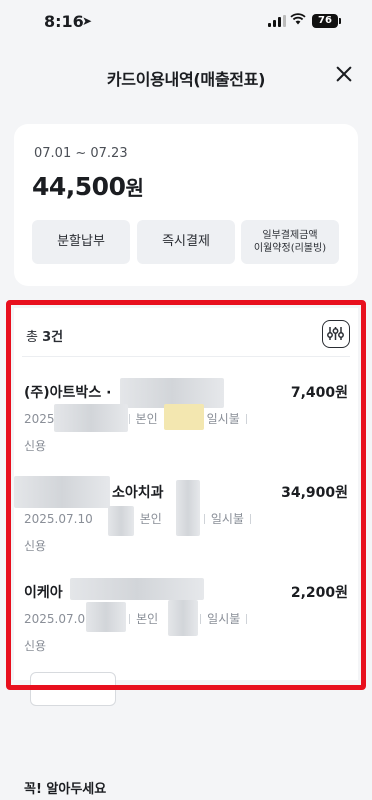 The image size is (372, 800). I want to click on location-arrow-icon: ➤, so click(87, 21).